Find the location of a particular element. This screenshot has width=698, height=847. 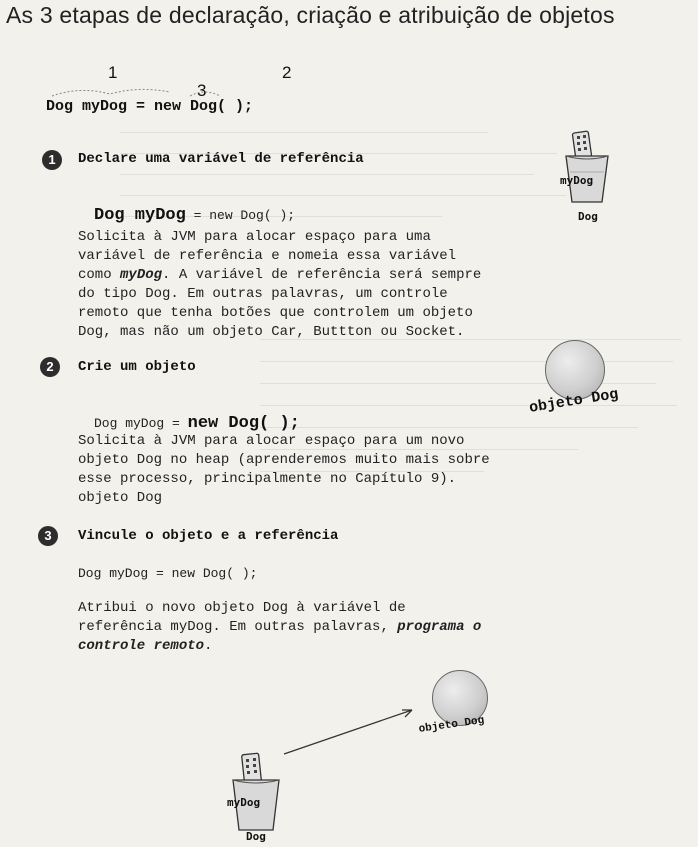

step-1-para-emphasis: myDog is located at coordinates (141, 275).